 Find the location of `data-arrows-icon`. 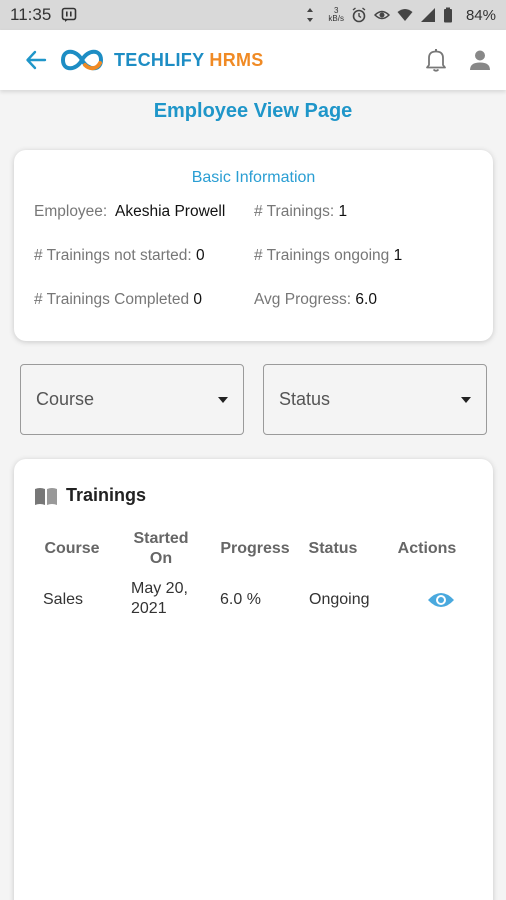

data-arrows-icon is located at coordinates (313, 15).